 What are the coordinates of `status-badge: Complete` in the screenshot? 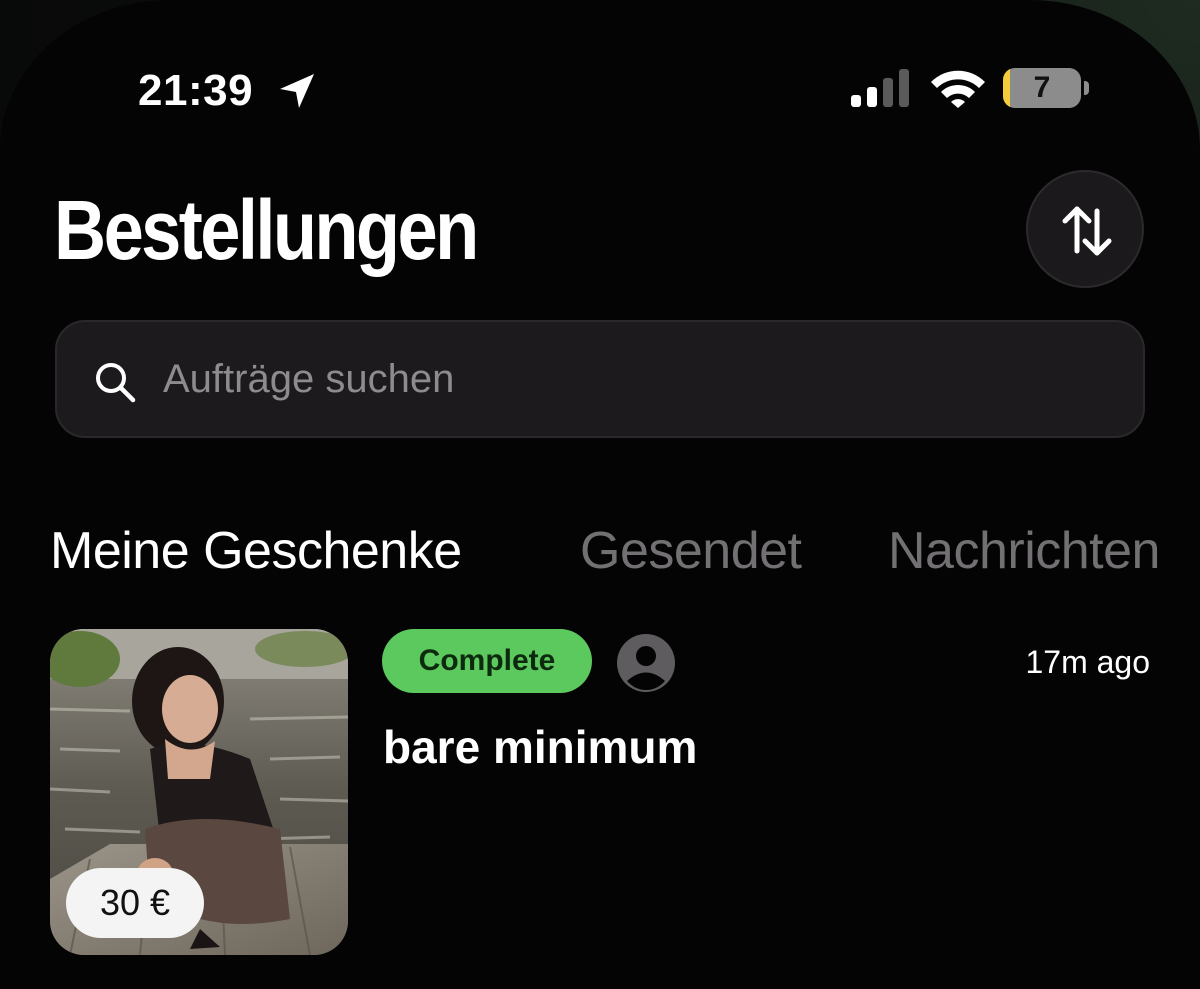 It's located at (487, 661).